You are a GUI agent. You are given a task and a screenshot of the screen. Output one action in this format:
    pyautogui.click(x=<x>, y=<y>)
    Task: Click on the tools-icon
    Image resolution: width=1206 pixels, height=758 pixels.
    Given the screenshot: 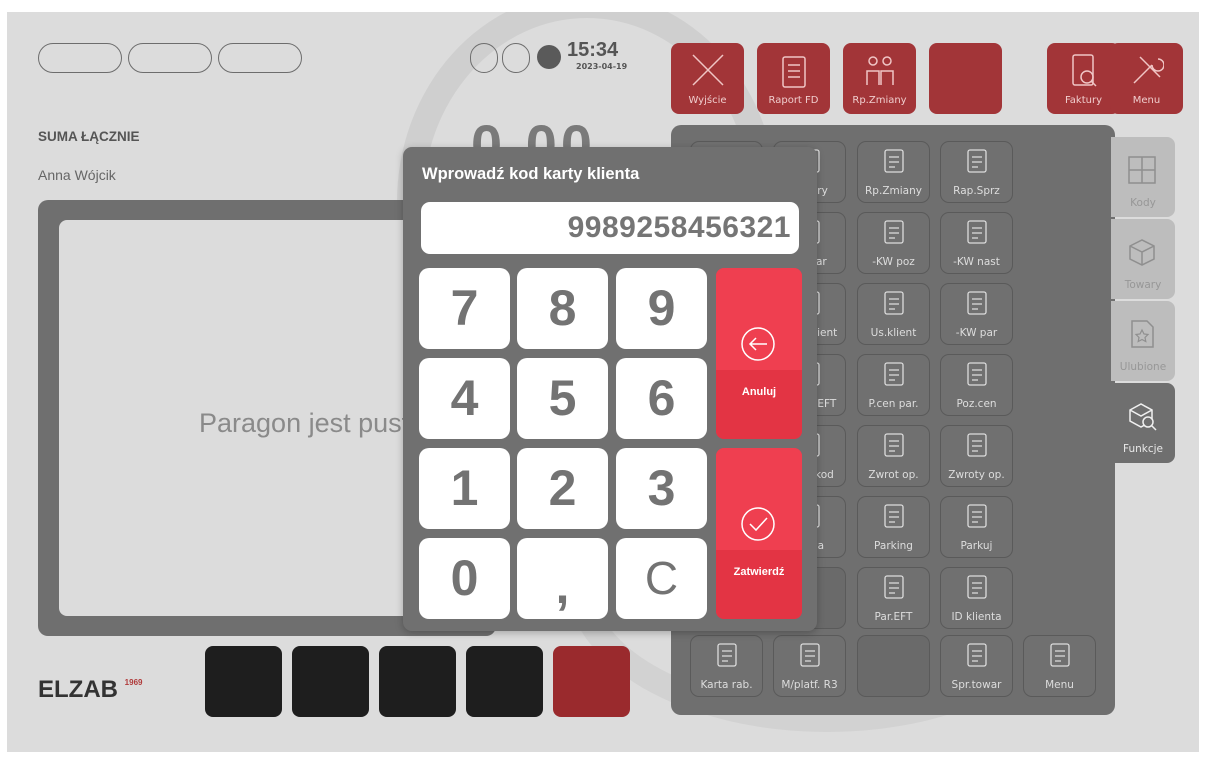 What is the action you would take?
    pyautogui.click(x=1148, y=70)
    